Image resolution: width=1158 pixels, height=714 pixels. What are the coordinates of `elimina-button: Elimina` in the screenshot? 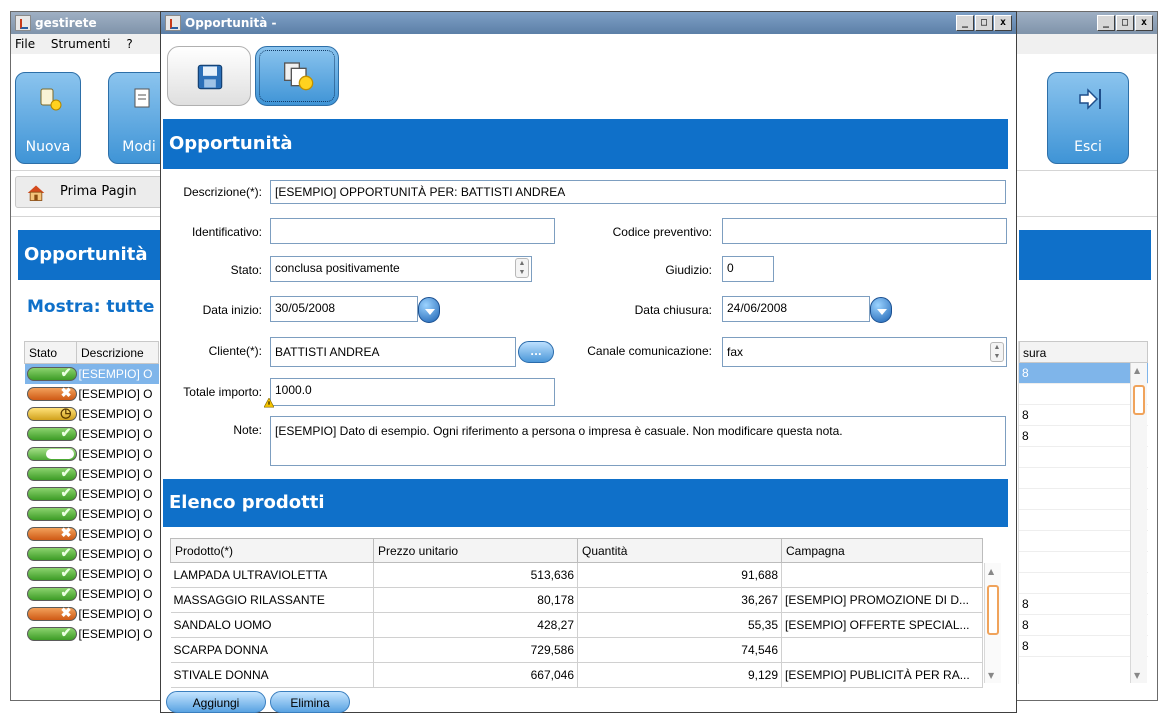 It's located at (310, 702).